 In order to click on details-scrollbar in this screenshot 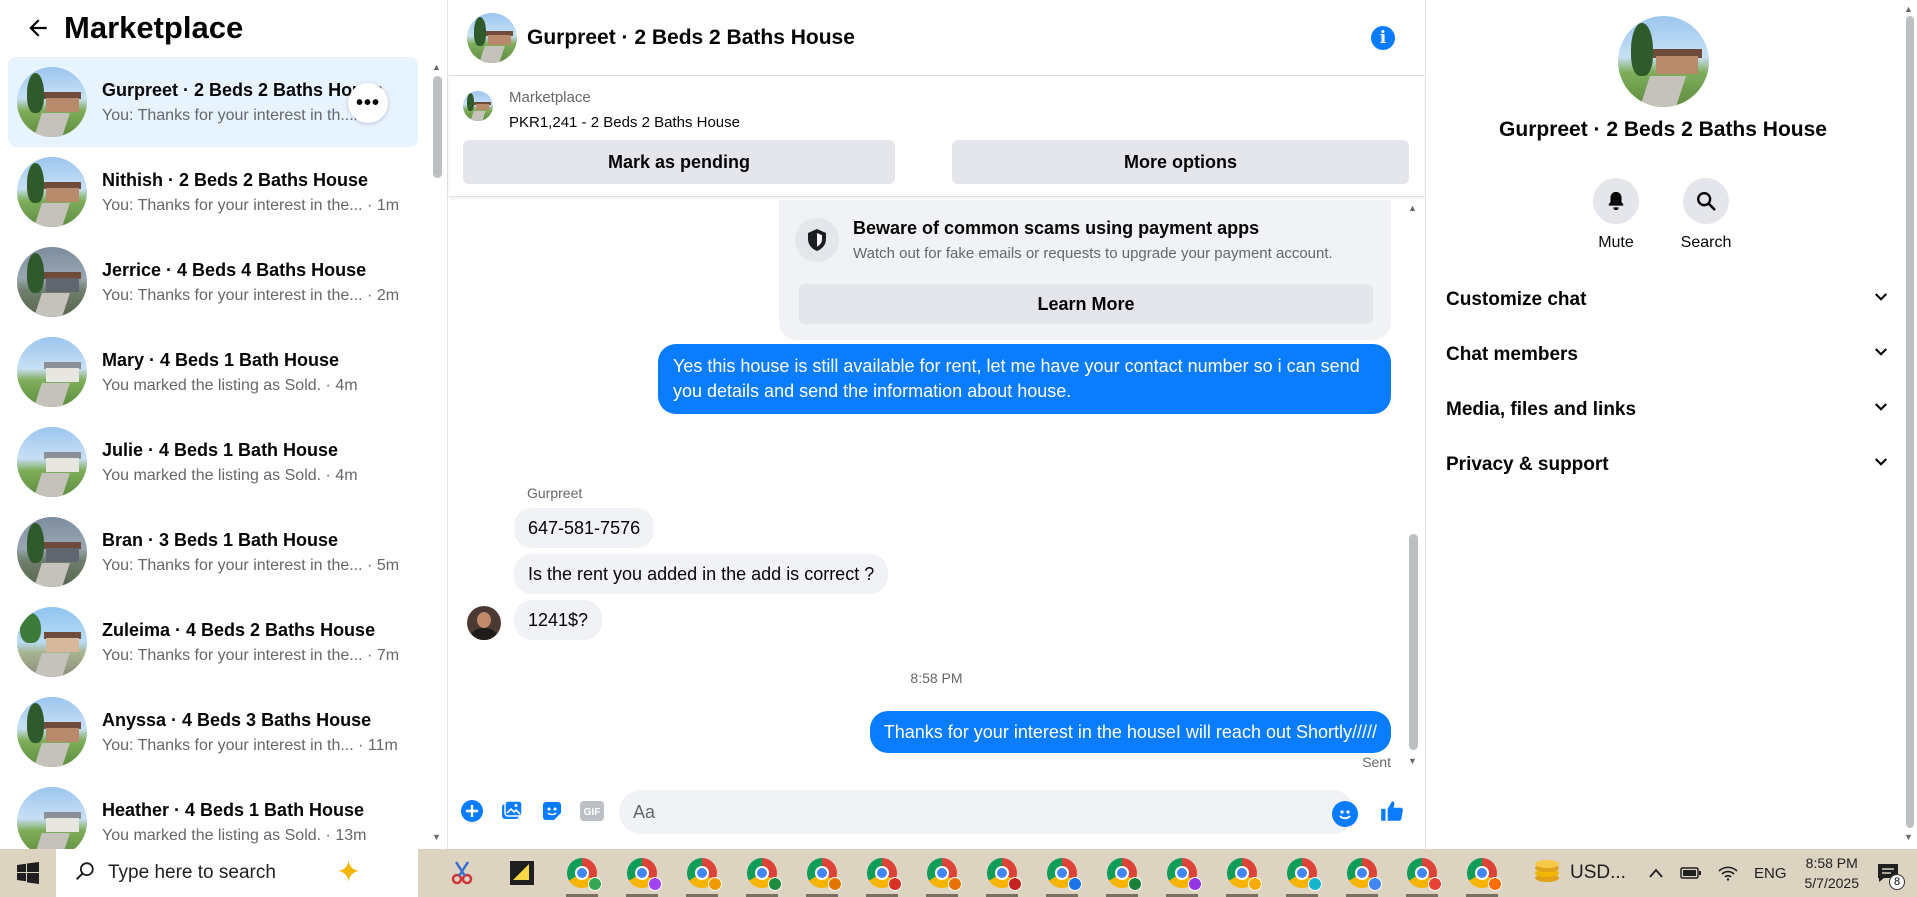, I will do `click(1910, 422)`.